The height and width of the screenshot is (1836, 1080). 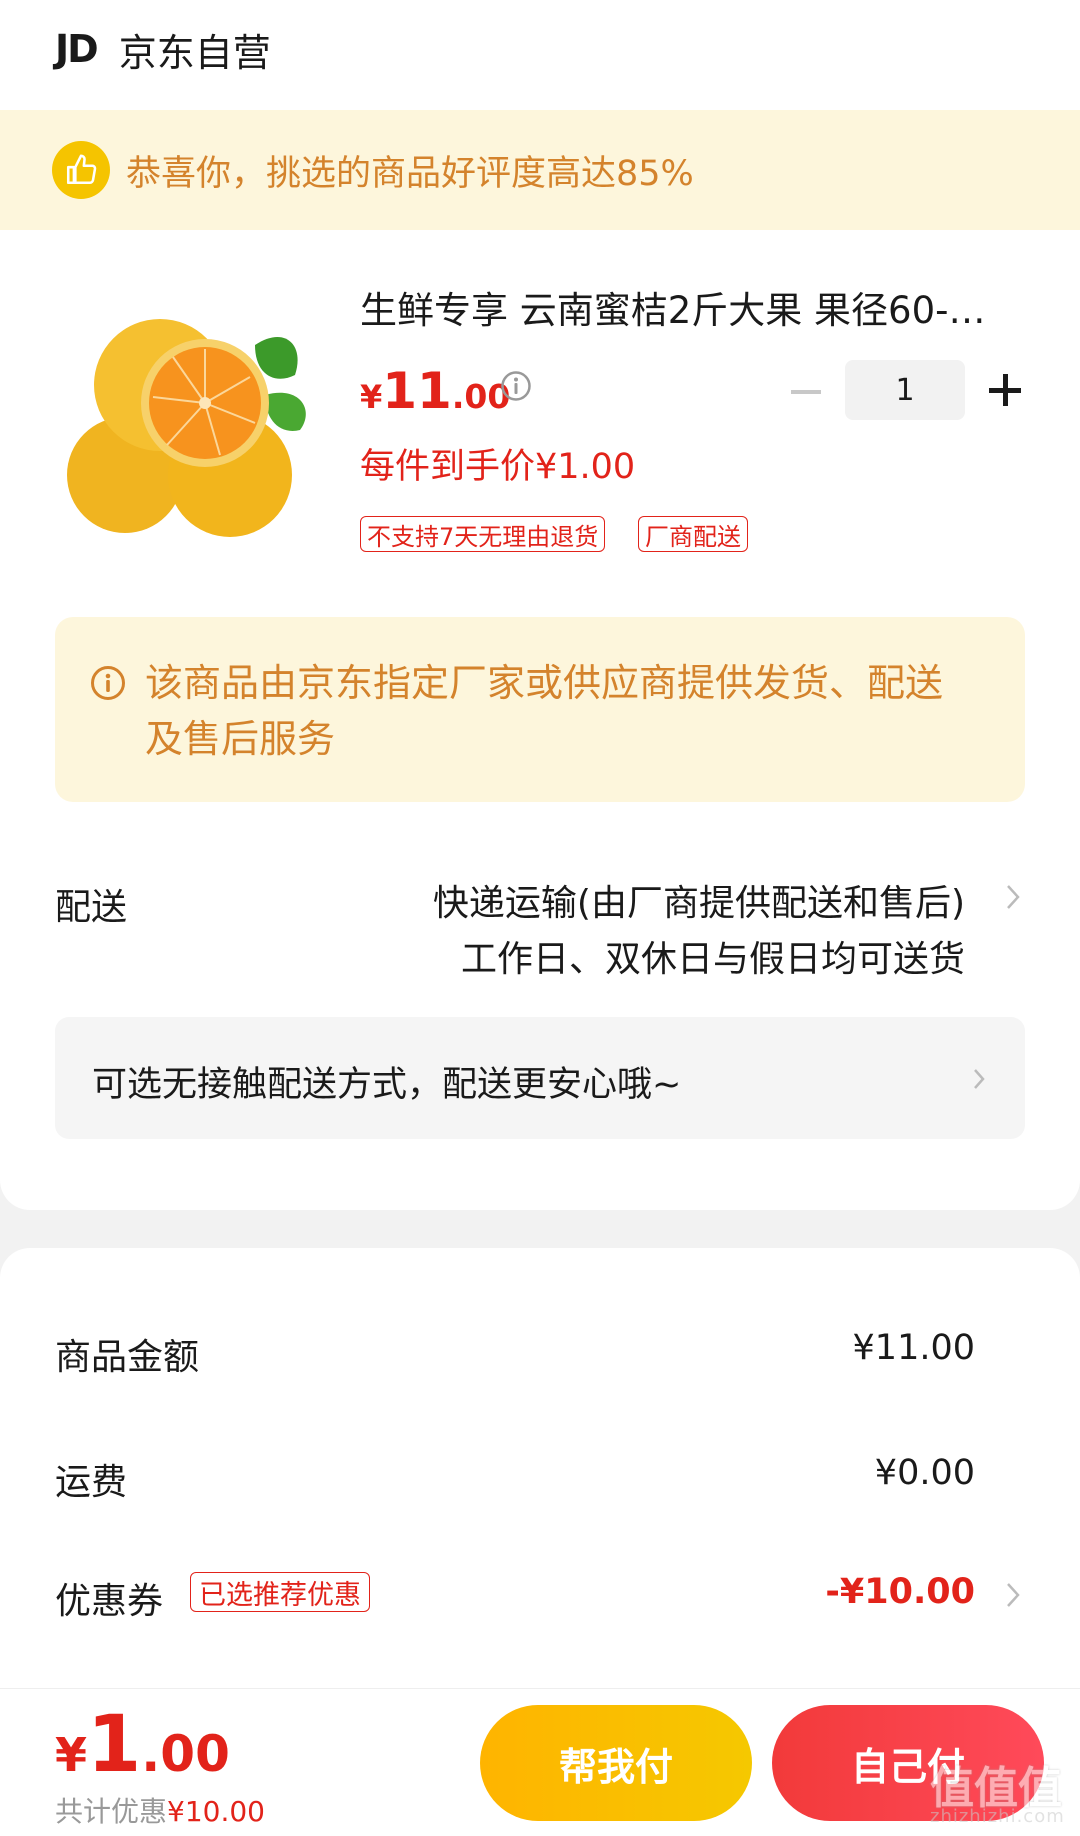 What do you see at coordinates (371, 397) in the screenshot?
I see `price-currency: ¥` at bounding box center [371, 397].